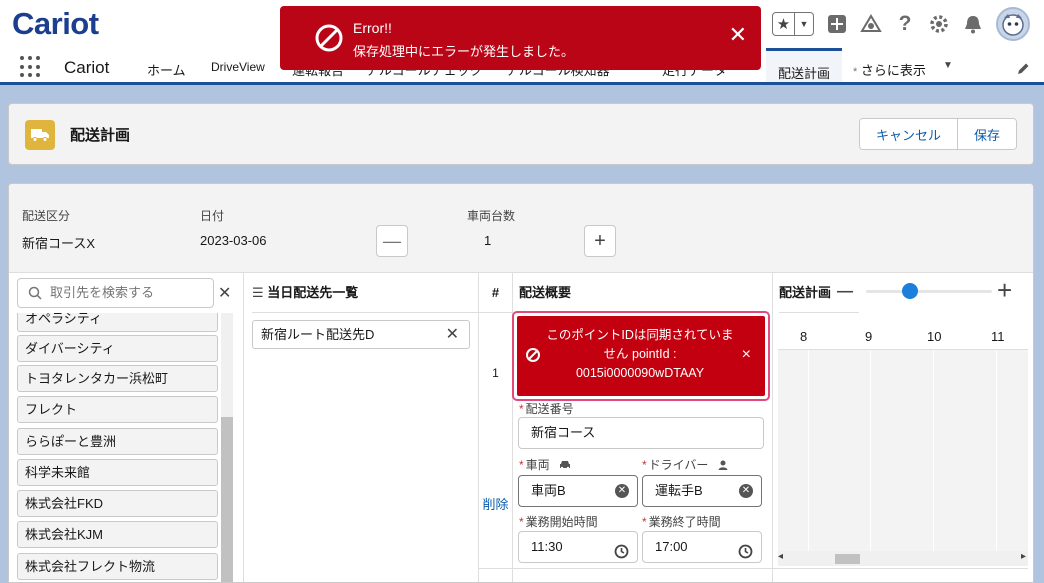 The height and width of the screenshot is (583, 1044). I want to click on zoom-out-button: —, so click(848, 291).